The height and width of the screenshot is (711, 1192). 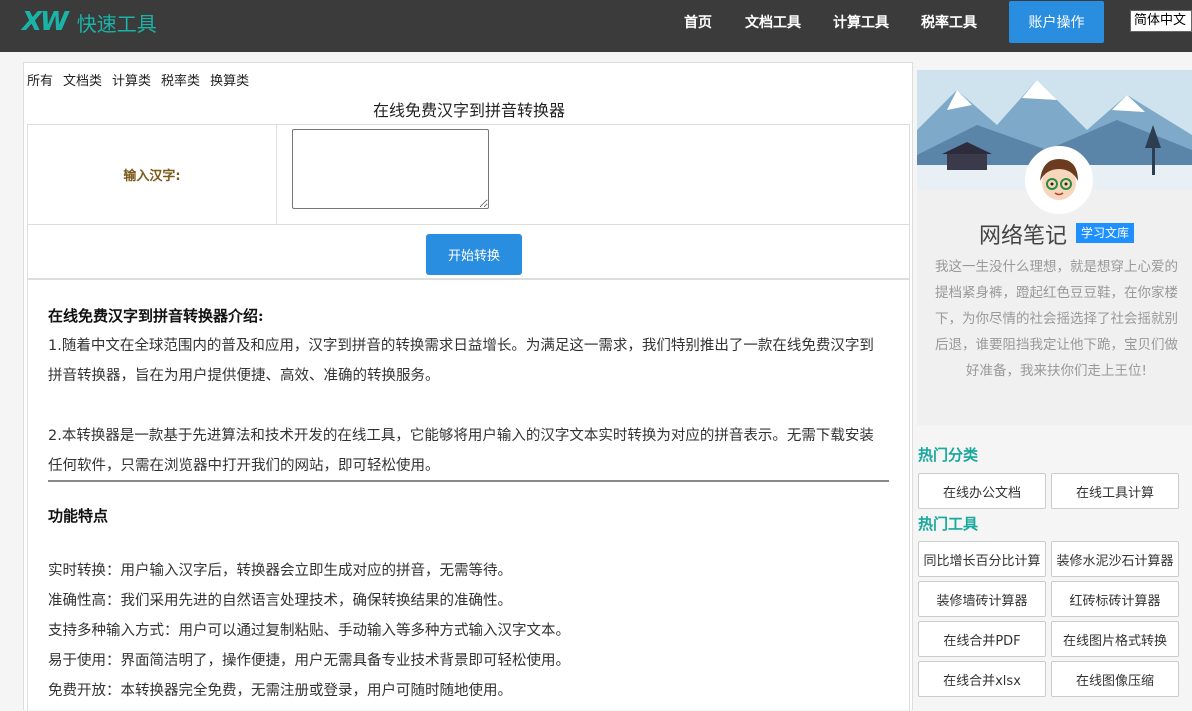 What do you see at coordinates (180, 79) in the screenshot?
I see `category-tax: 税率类` at bounding box center [180, 79].